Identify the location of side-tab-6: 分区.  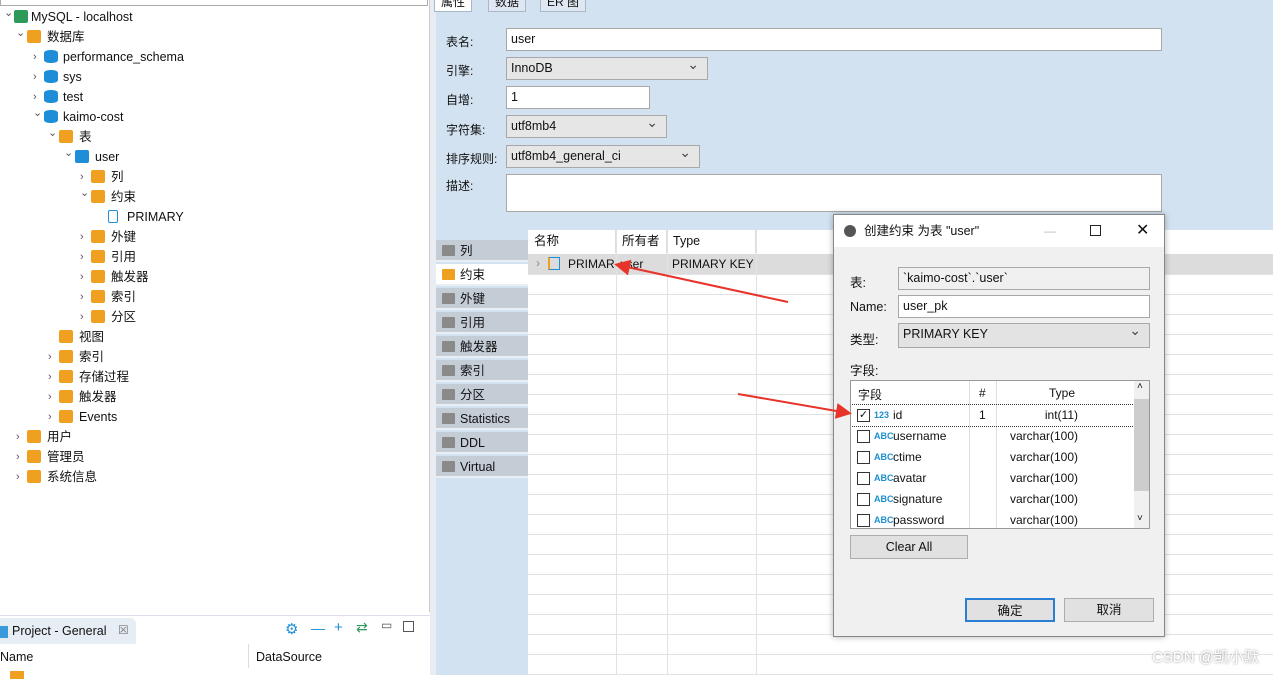
(482, 395).